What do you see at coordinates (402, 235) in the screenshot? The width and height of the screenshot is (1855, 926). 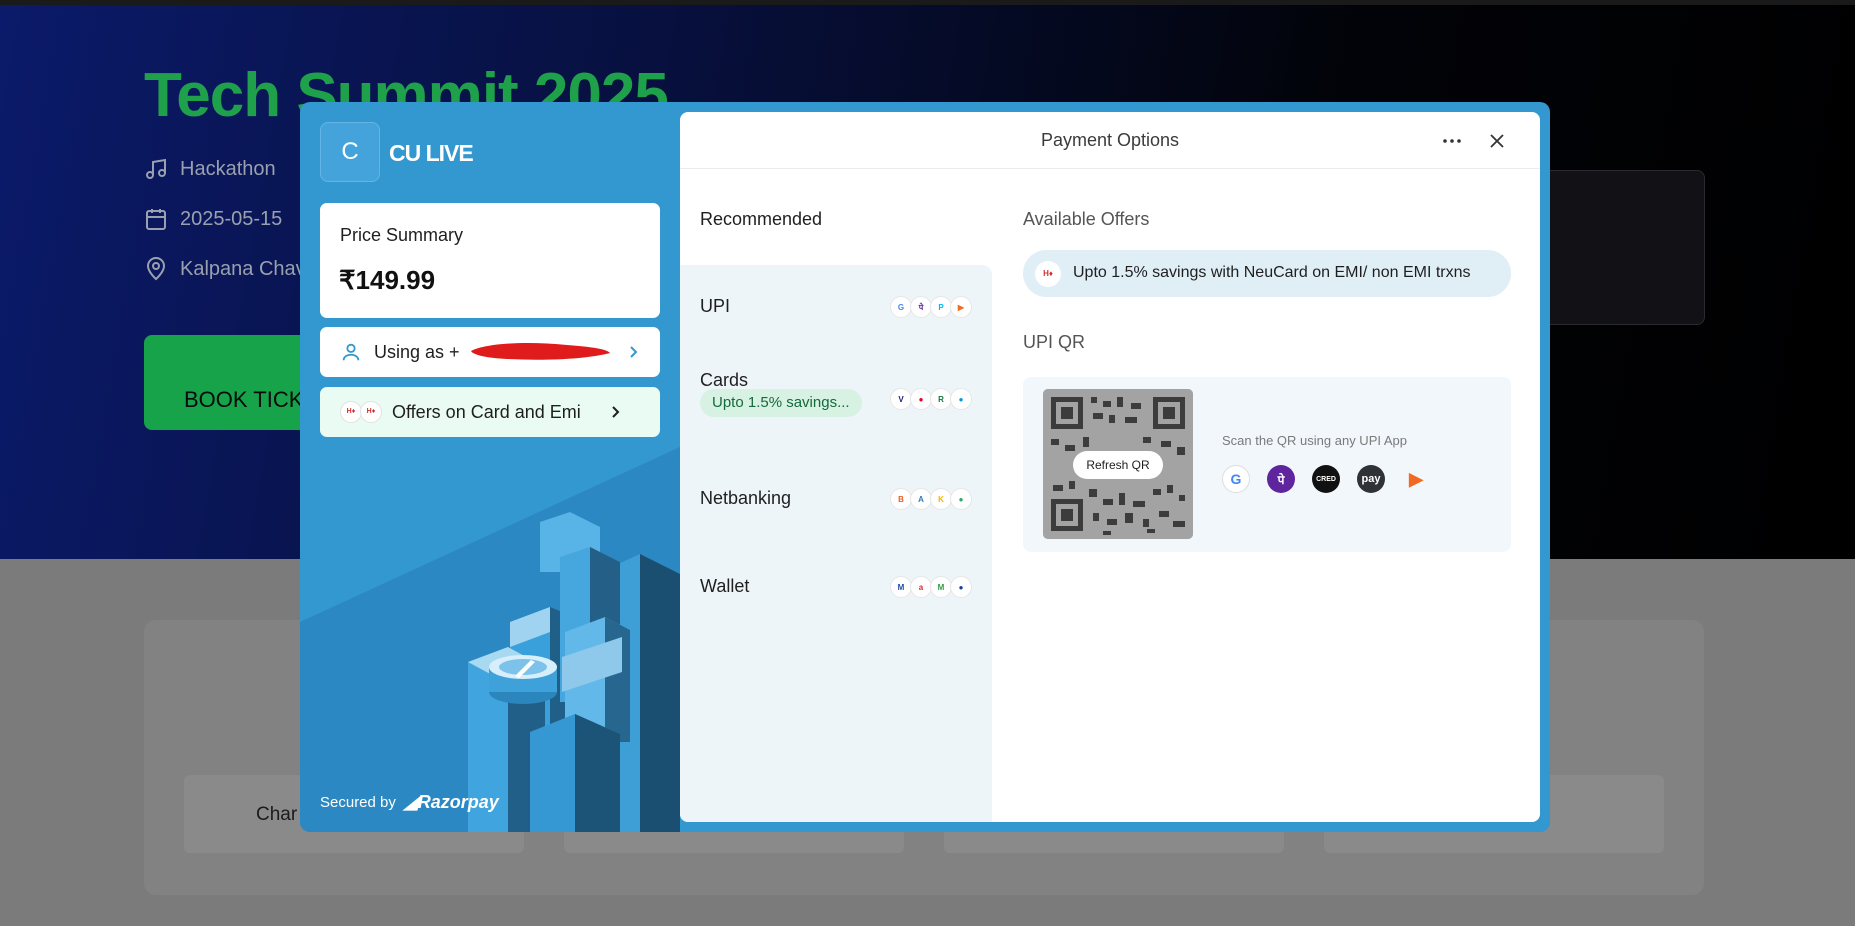 I see `price-summary-label: Price Summary` at bounding box center [402, 235].